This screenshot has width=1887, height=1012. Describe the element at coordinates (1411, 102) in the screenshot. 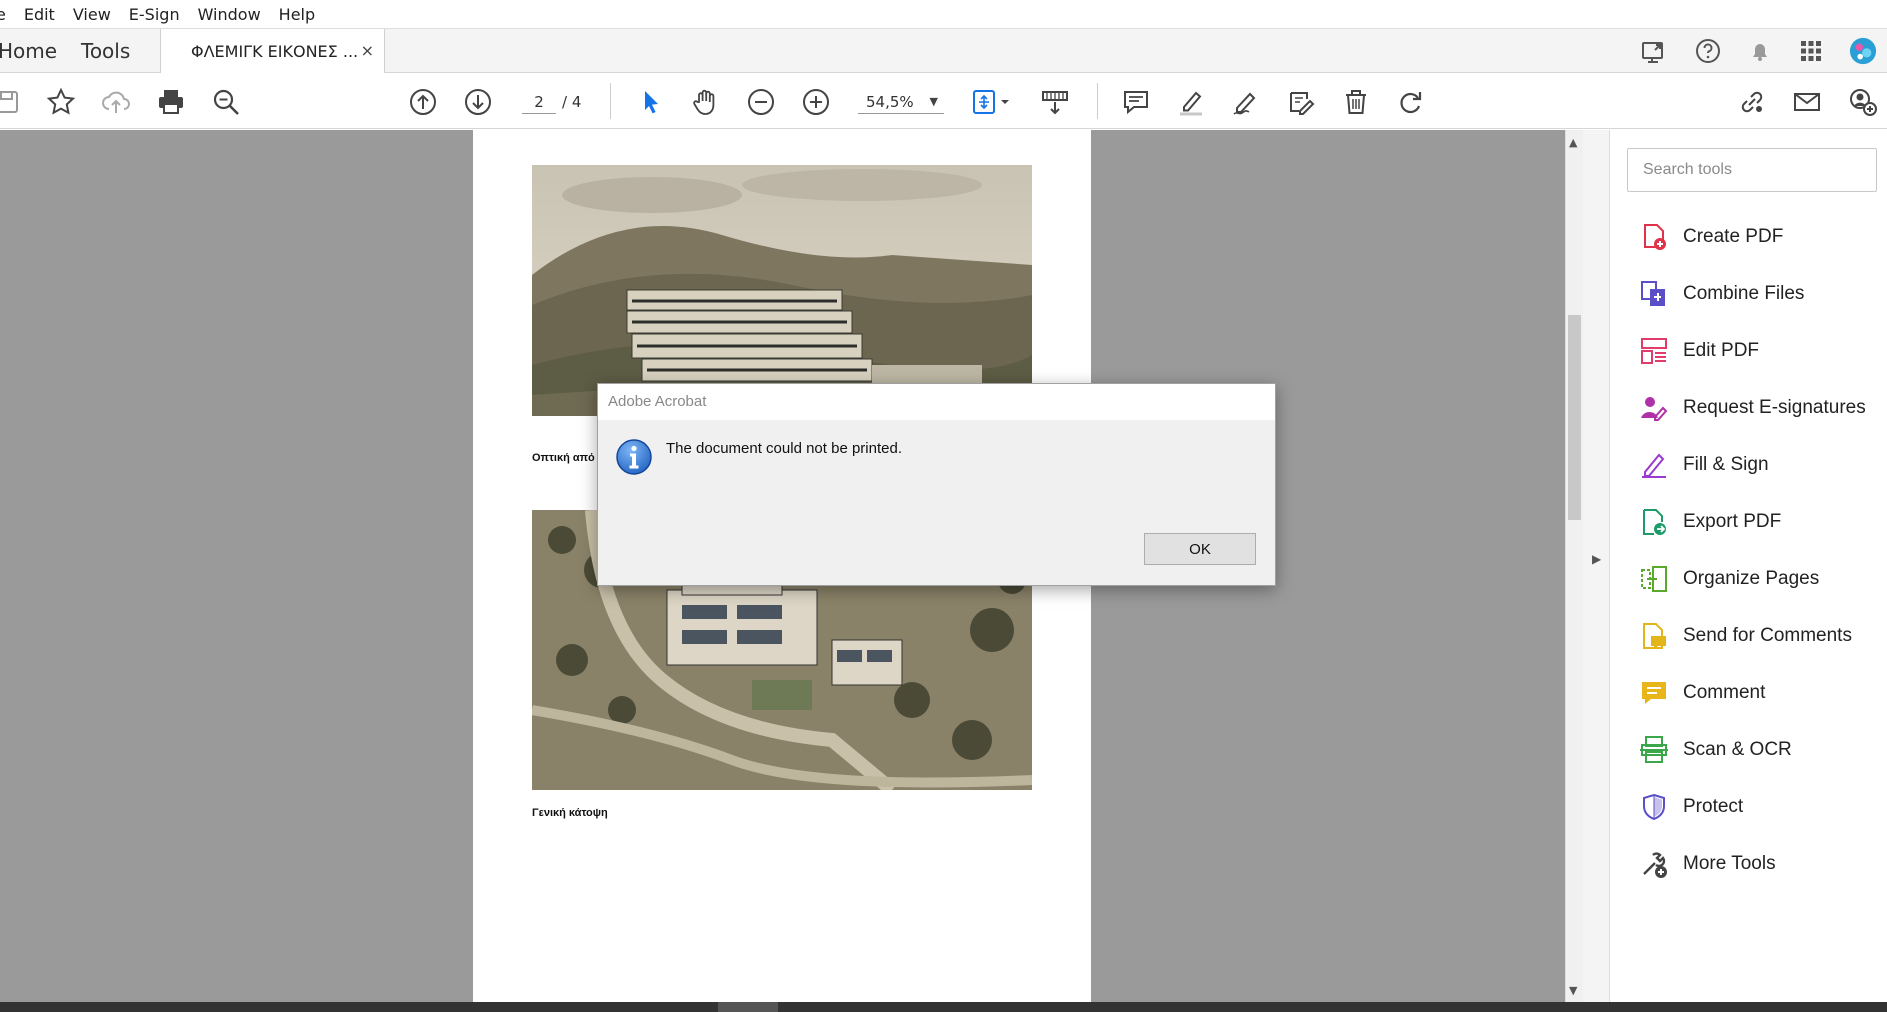

I see `rotate-icon` at that location.